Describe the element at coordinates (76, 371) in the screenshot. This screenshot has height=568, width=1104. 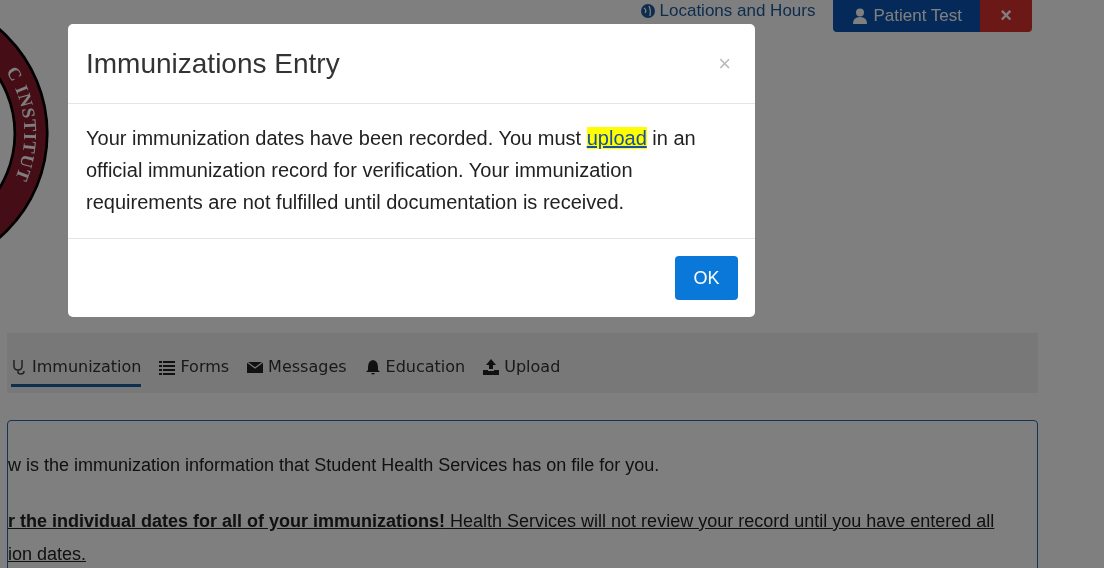
I see `nav-tab: Immunization` at that location.